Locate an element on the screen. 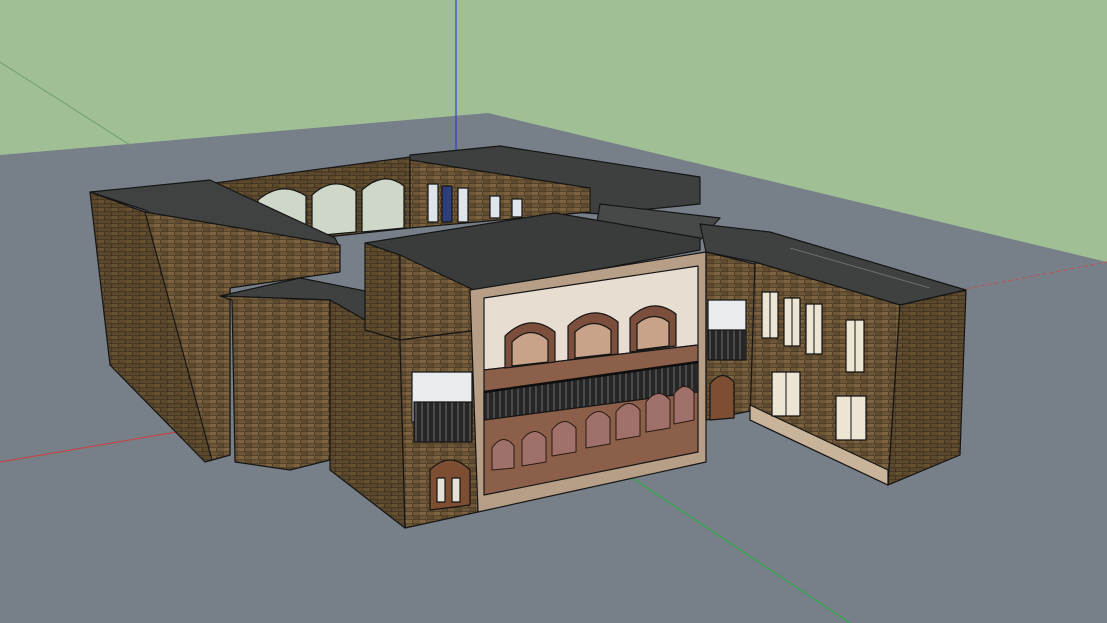  wall-mid-left-a is located at coordinates (275, 383).